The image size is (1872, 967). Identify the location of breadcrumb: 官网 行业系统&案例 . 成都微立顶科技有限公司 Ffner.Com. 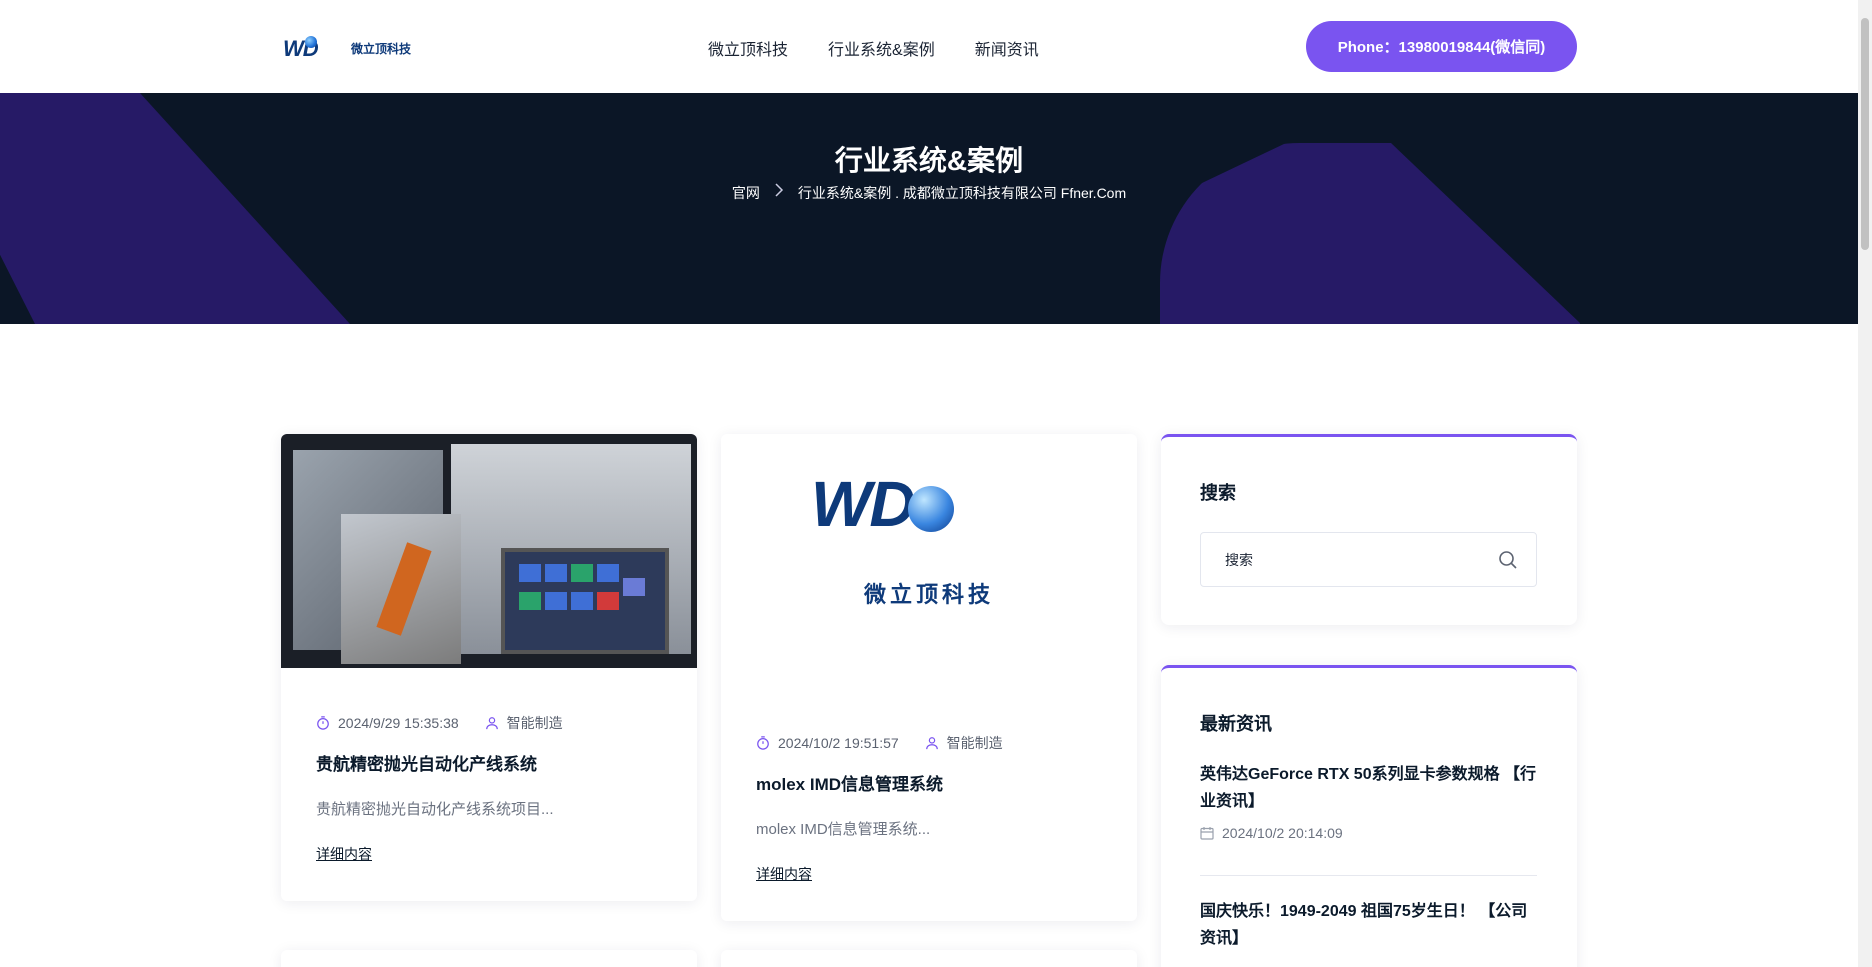
(929, 193).